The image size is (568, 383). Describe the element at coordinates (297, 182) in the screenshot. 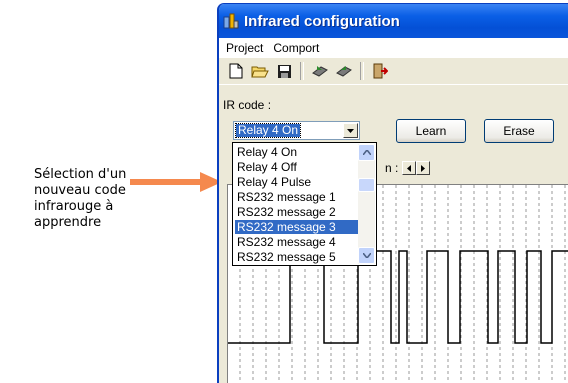

I see `dropdown-option: Relay 4 Pulse` at that location.